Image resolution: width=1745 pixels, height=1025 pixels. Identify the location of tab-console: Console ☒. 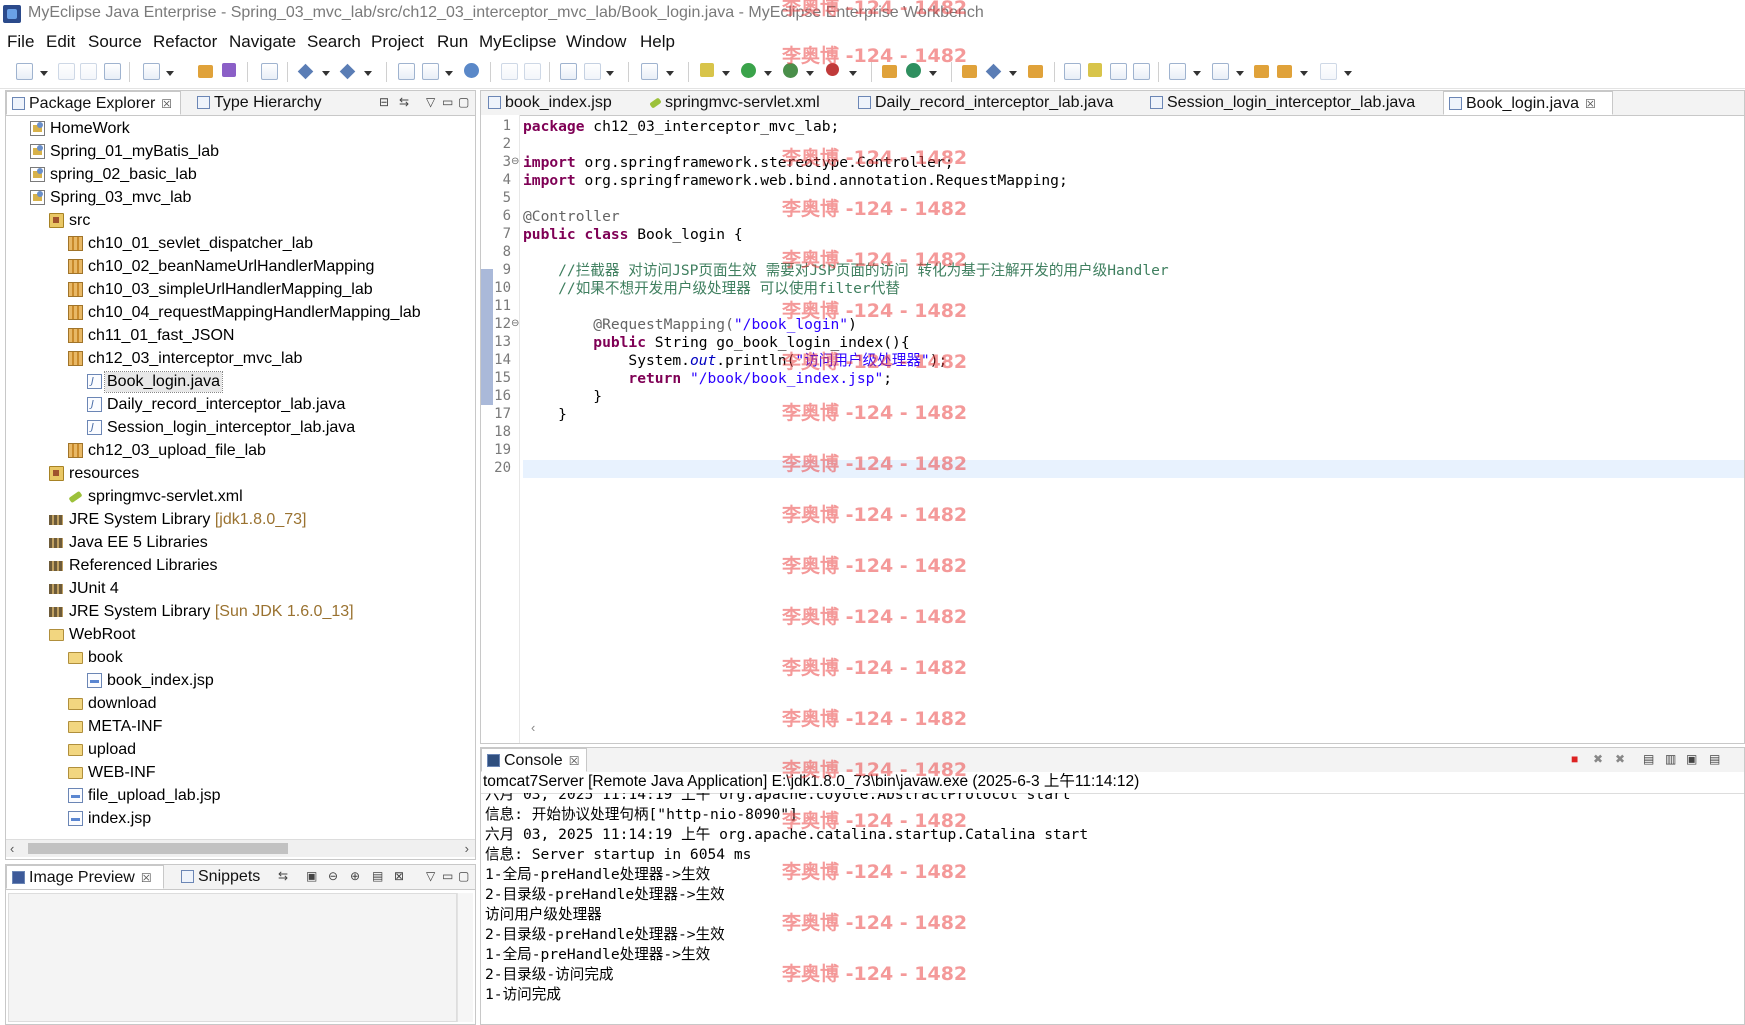
(534, 760).